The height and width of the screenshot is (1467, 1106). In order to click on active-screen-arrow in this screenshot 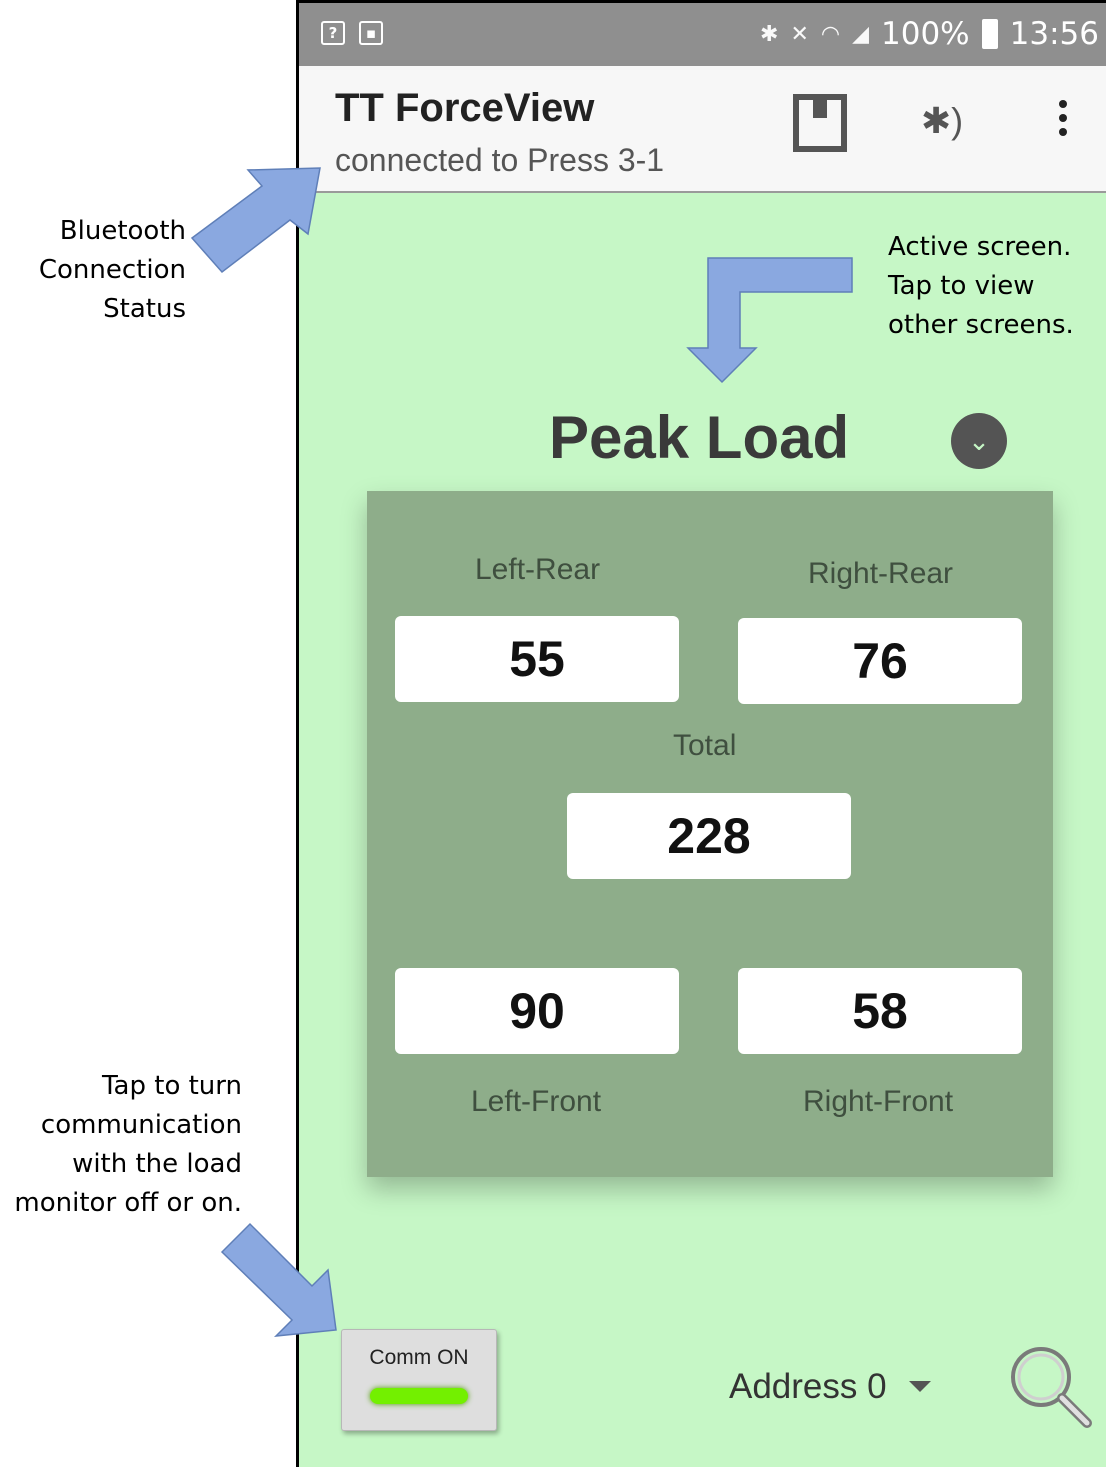, I will do `click(769, 320)`.